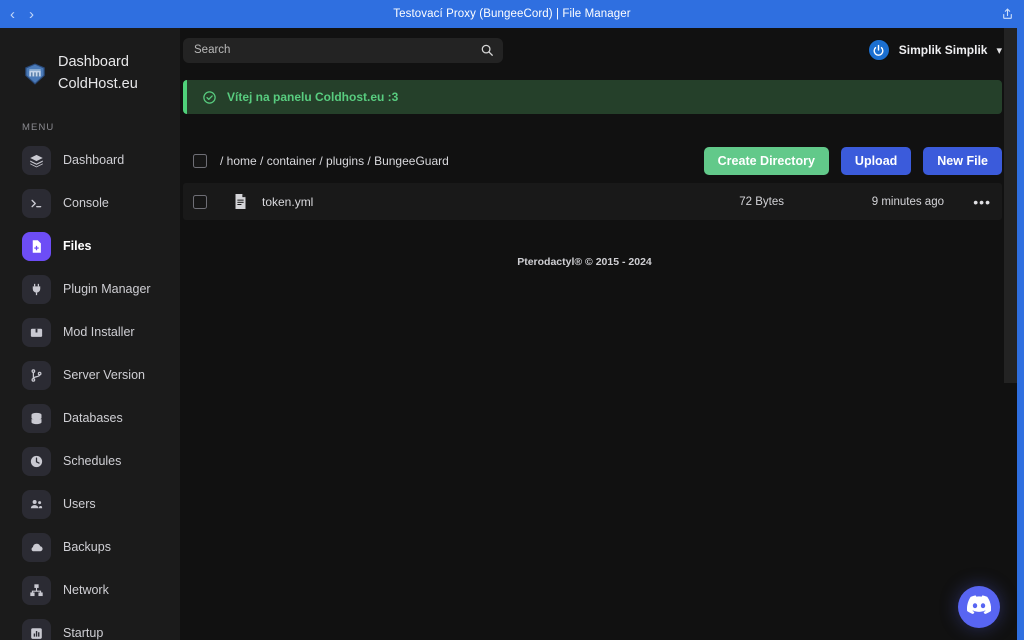 The height and width of the screenshot is (640, 1024). I want to click on file-icon, so click(36, 246).